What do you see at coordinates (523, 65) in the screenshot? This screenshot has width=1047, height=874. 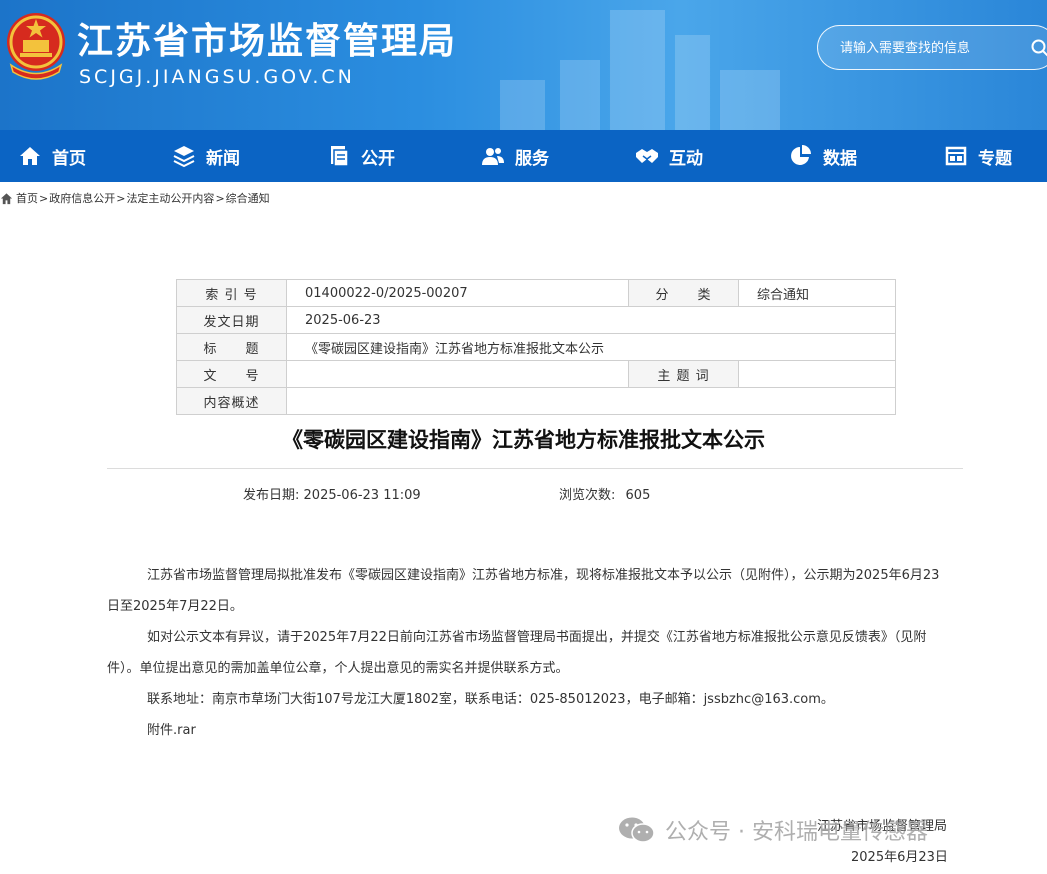 I see `site-header: 江苏省市场监督管理局 SCJGJ.JIANGSU.GOV.CN` at bounding box center [523, 65].